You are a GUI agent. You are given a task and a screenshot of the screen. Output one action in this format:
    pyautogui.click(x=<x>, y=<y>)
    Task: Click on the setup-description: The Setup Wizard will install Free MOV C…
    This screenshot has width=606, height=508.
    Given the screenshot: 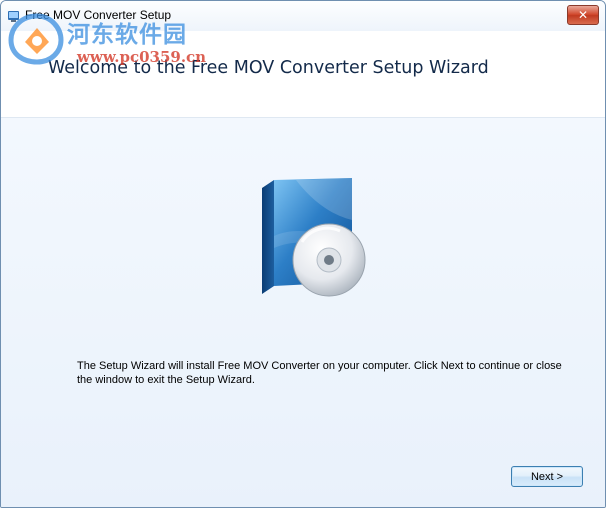 What is the action you would take?
    pyautogui.click(x=319, y=373)
    